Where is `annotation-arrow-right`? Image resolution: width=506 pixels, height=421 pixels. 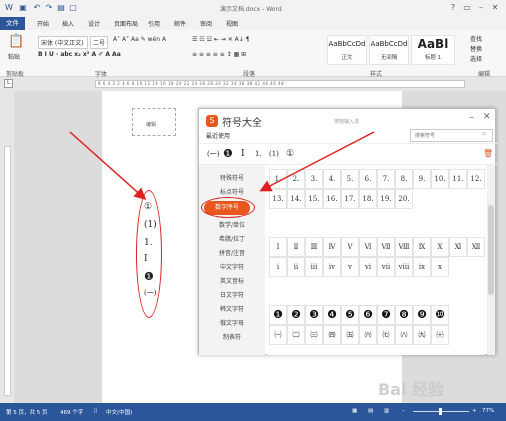 annotation-arrow-right is located at coordinates (317, 161).